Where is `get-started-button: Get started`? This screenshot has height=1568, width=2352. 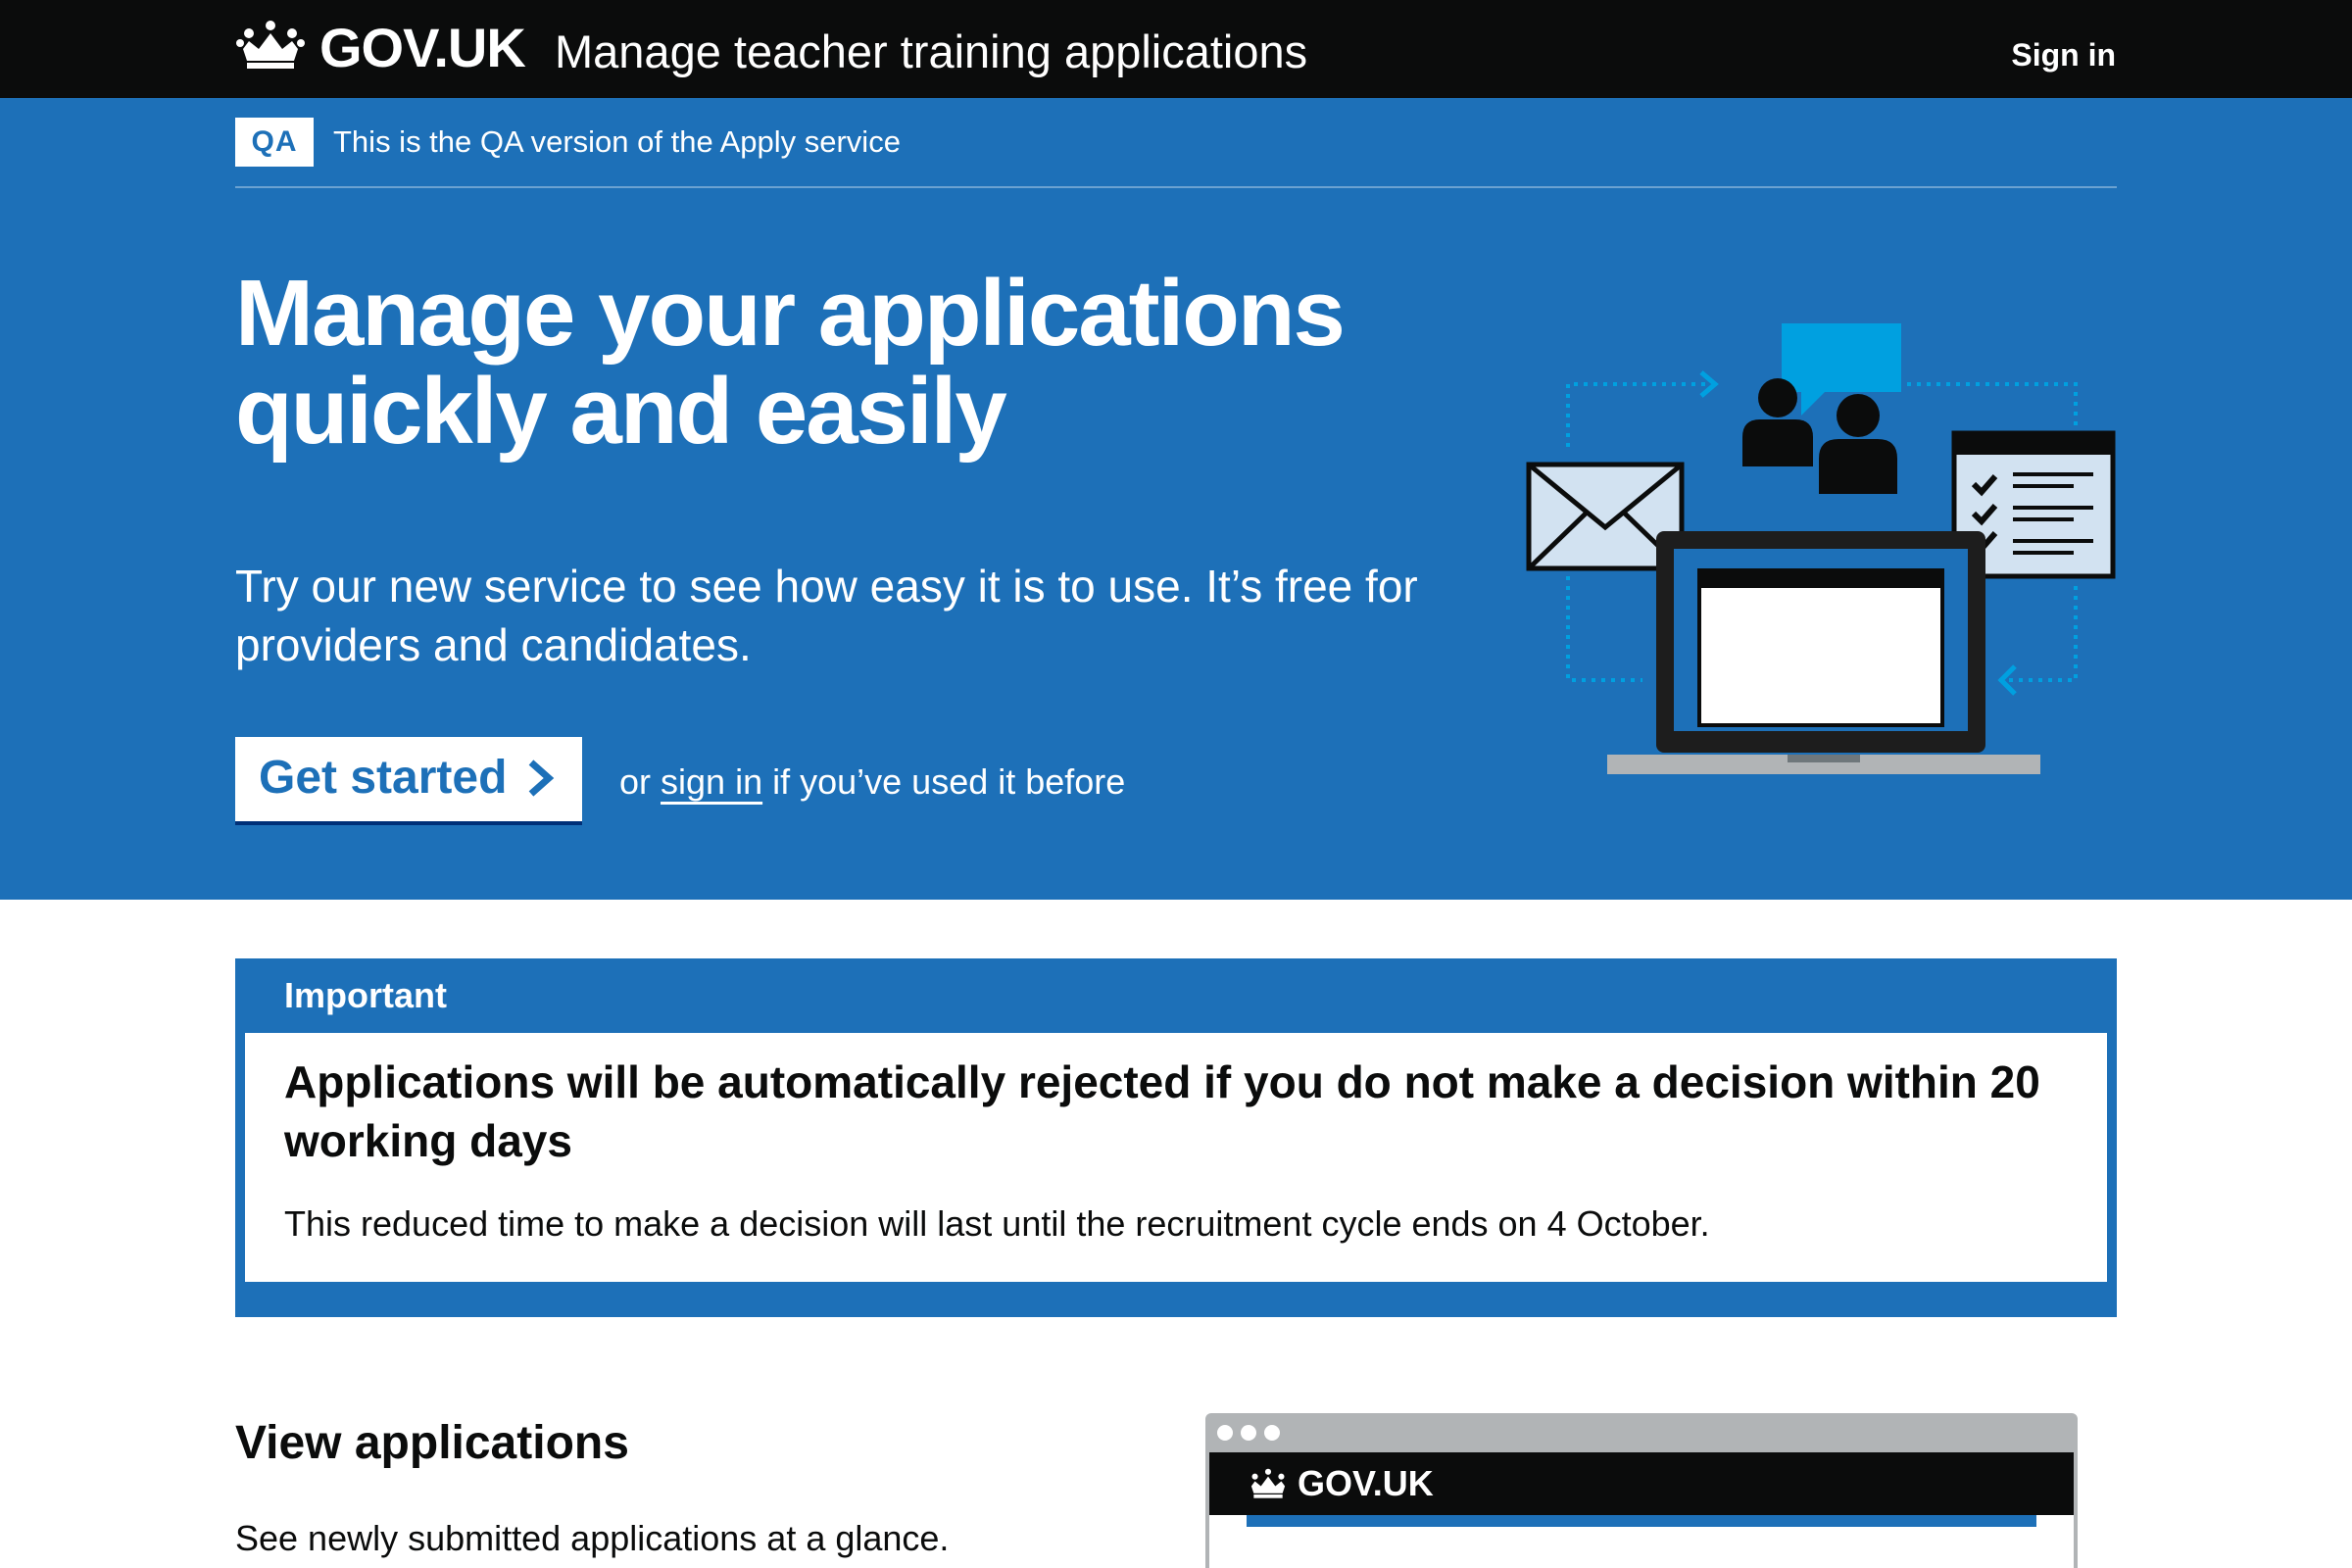
get-started-button: Get started is located at coordinates (409, 779).